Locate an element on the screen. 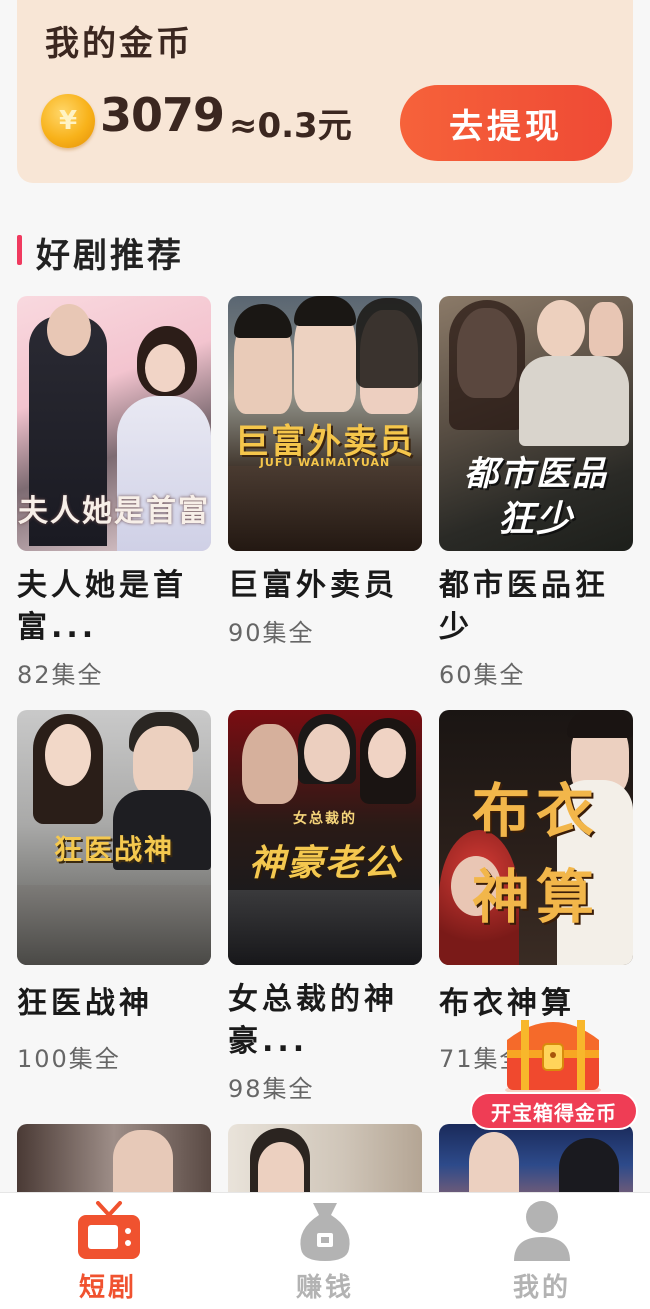 The width and height of the screenshot is (650, 1309). drama-poster: 夫人她是首富 is located at coordinates (114, 423).